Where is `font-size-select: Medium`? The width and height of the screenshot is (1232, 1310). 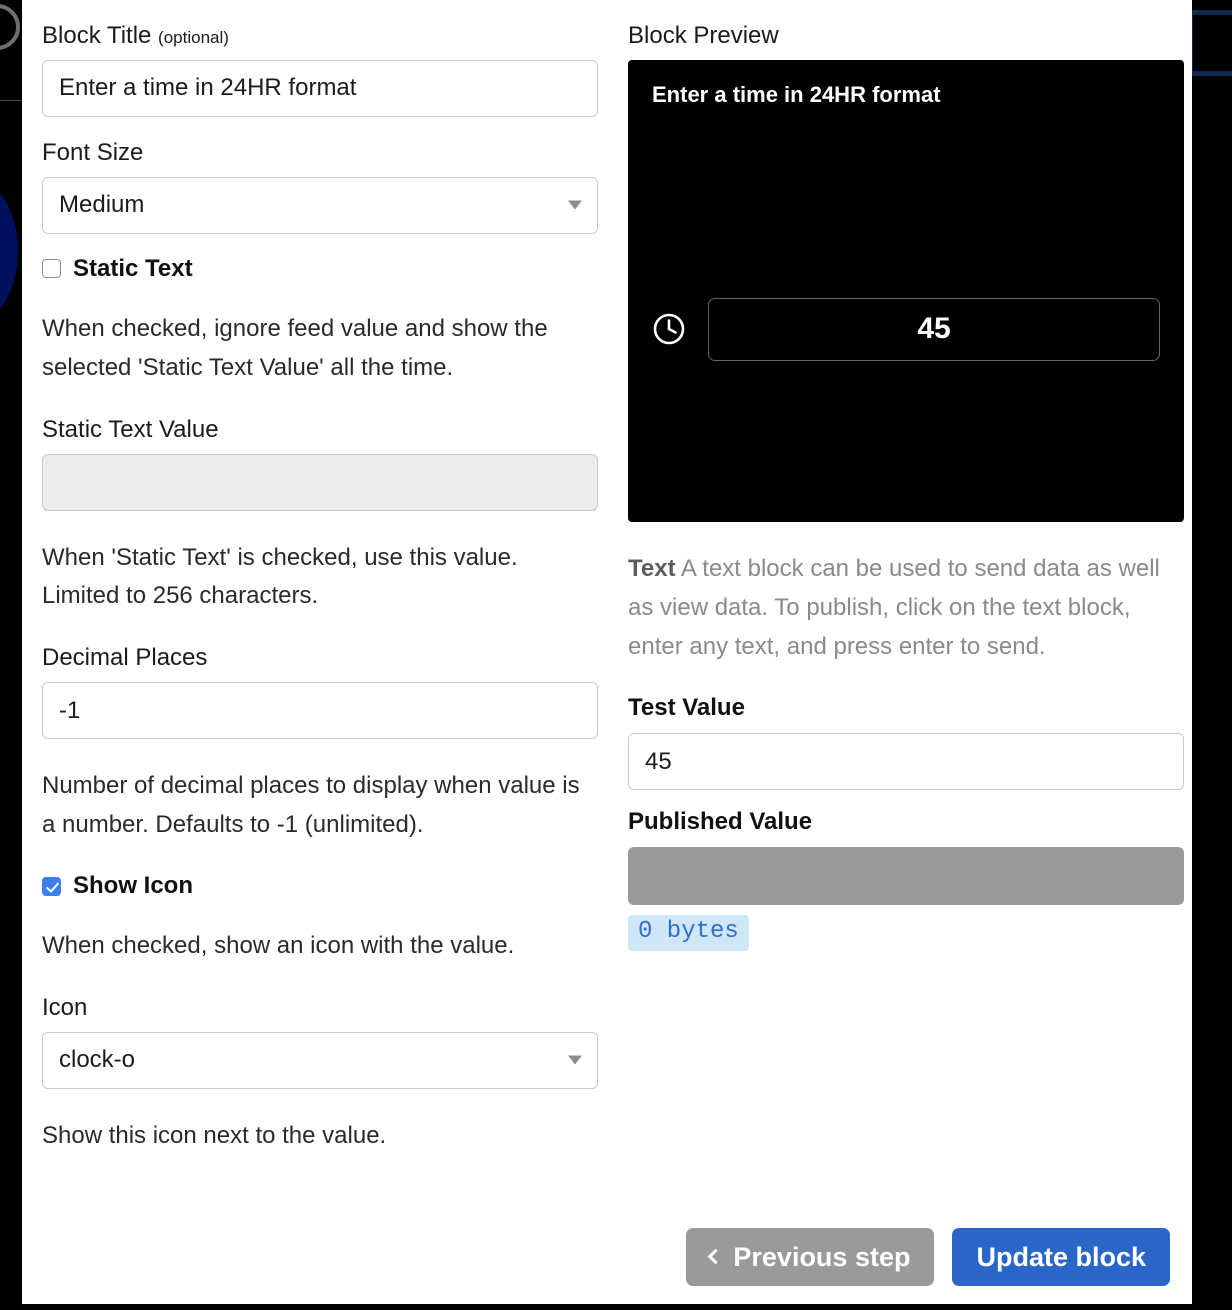
font-size-select: Medium is located at coordinates (320, 205).